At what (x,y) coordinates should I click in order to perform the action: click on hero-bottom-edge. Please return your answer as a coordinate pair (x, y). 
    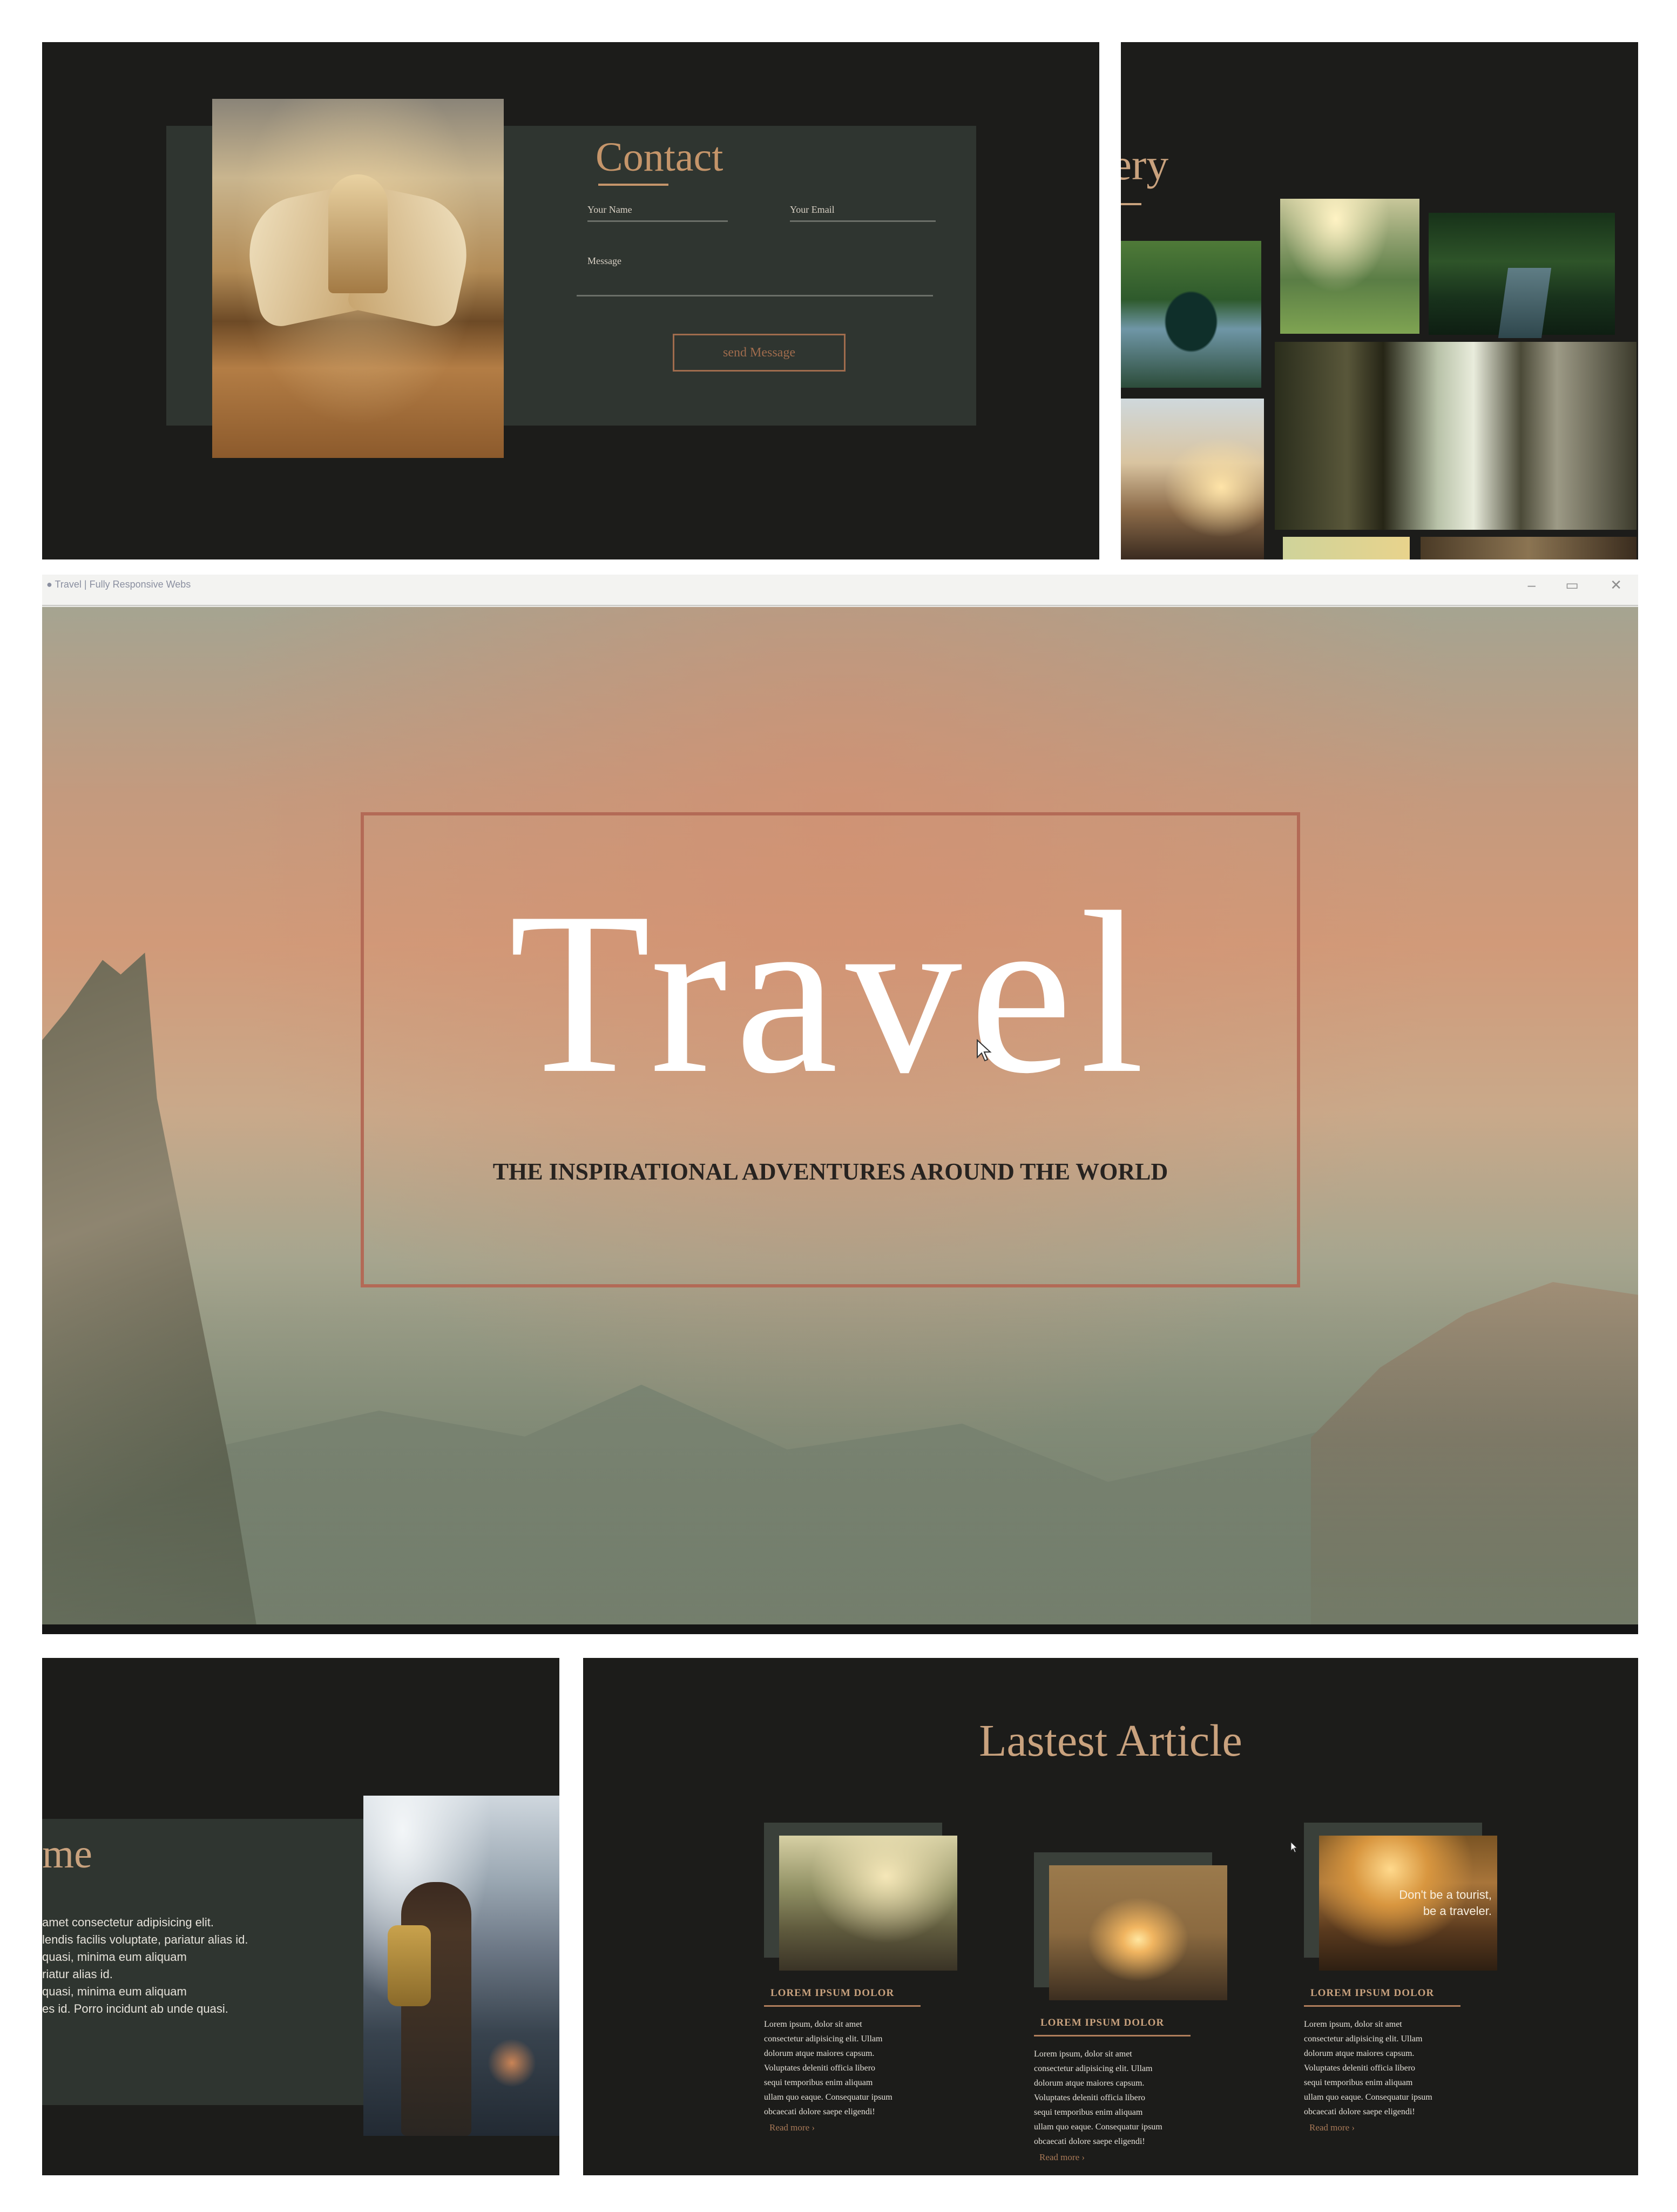
    Looking at the image, I should click on (840, 1629).